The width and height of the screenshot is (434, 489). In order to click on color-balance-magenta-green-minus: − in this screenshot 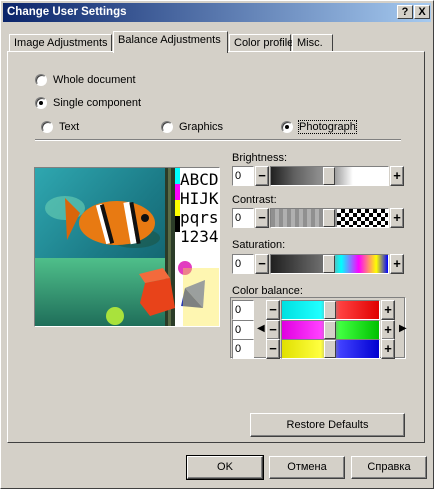, I will do `click(273, 330)`.